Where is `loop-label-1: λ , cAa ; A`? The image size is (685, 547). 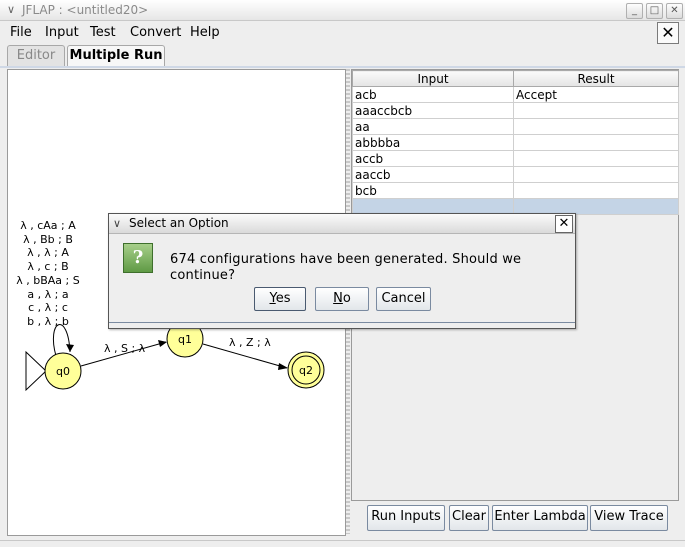 loop-label-1: λ , cAa ; A is located at coordinates (48, 225).